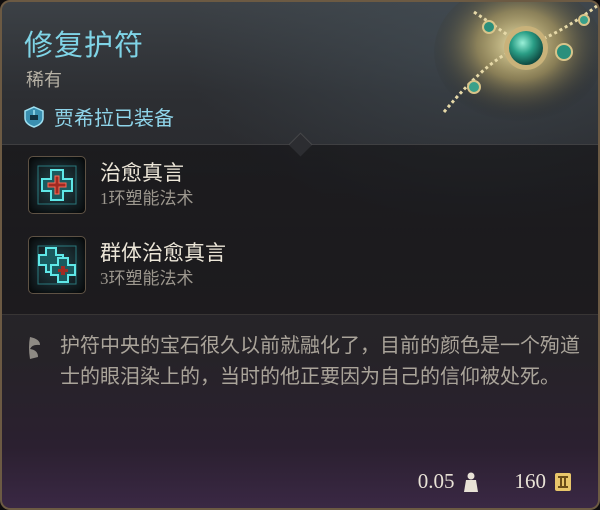  What do you see at coordinates (563, 481) in the screenshot?
I see `gold-coin-icon` at bounding box center [563, 481].